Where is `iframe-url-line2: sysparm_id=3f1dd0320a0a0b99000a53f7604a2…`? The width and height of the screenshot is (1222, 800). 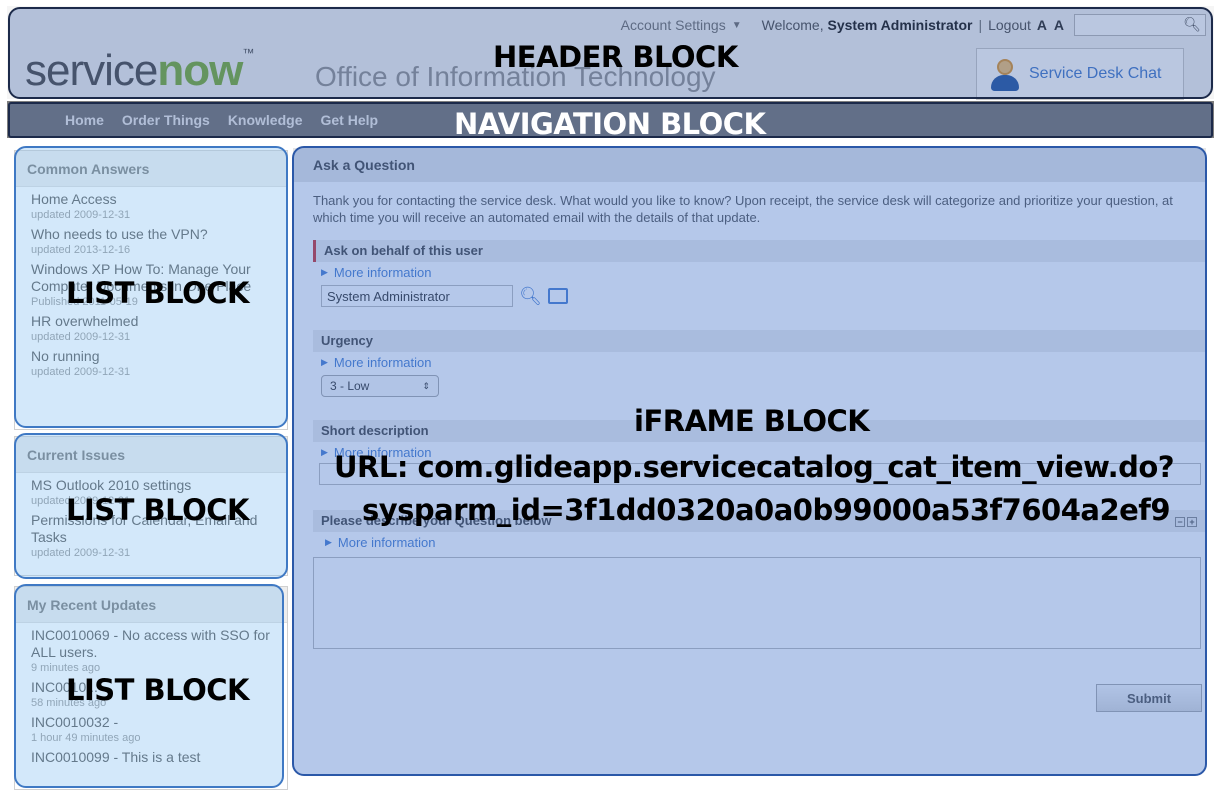 iframe-url-line2: sysparm_id=3f1dd0320a0a0b99000a53f7604a2… is located at coordinates (766, 510).